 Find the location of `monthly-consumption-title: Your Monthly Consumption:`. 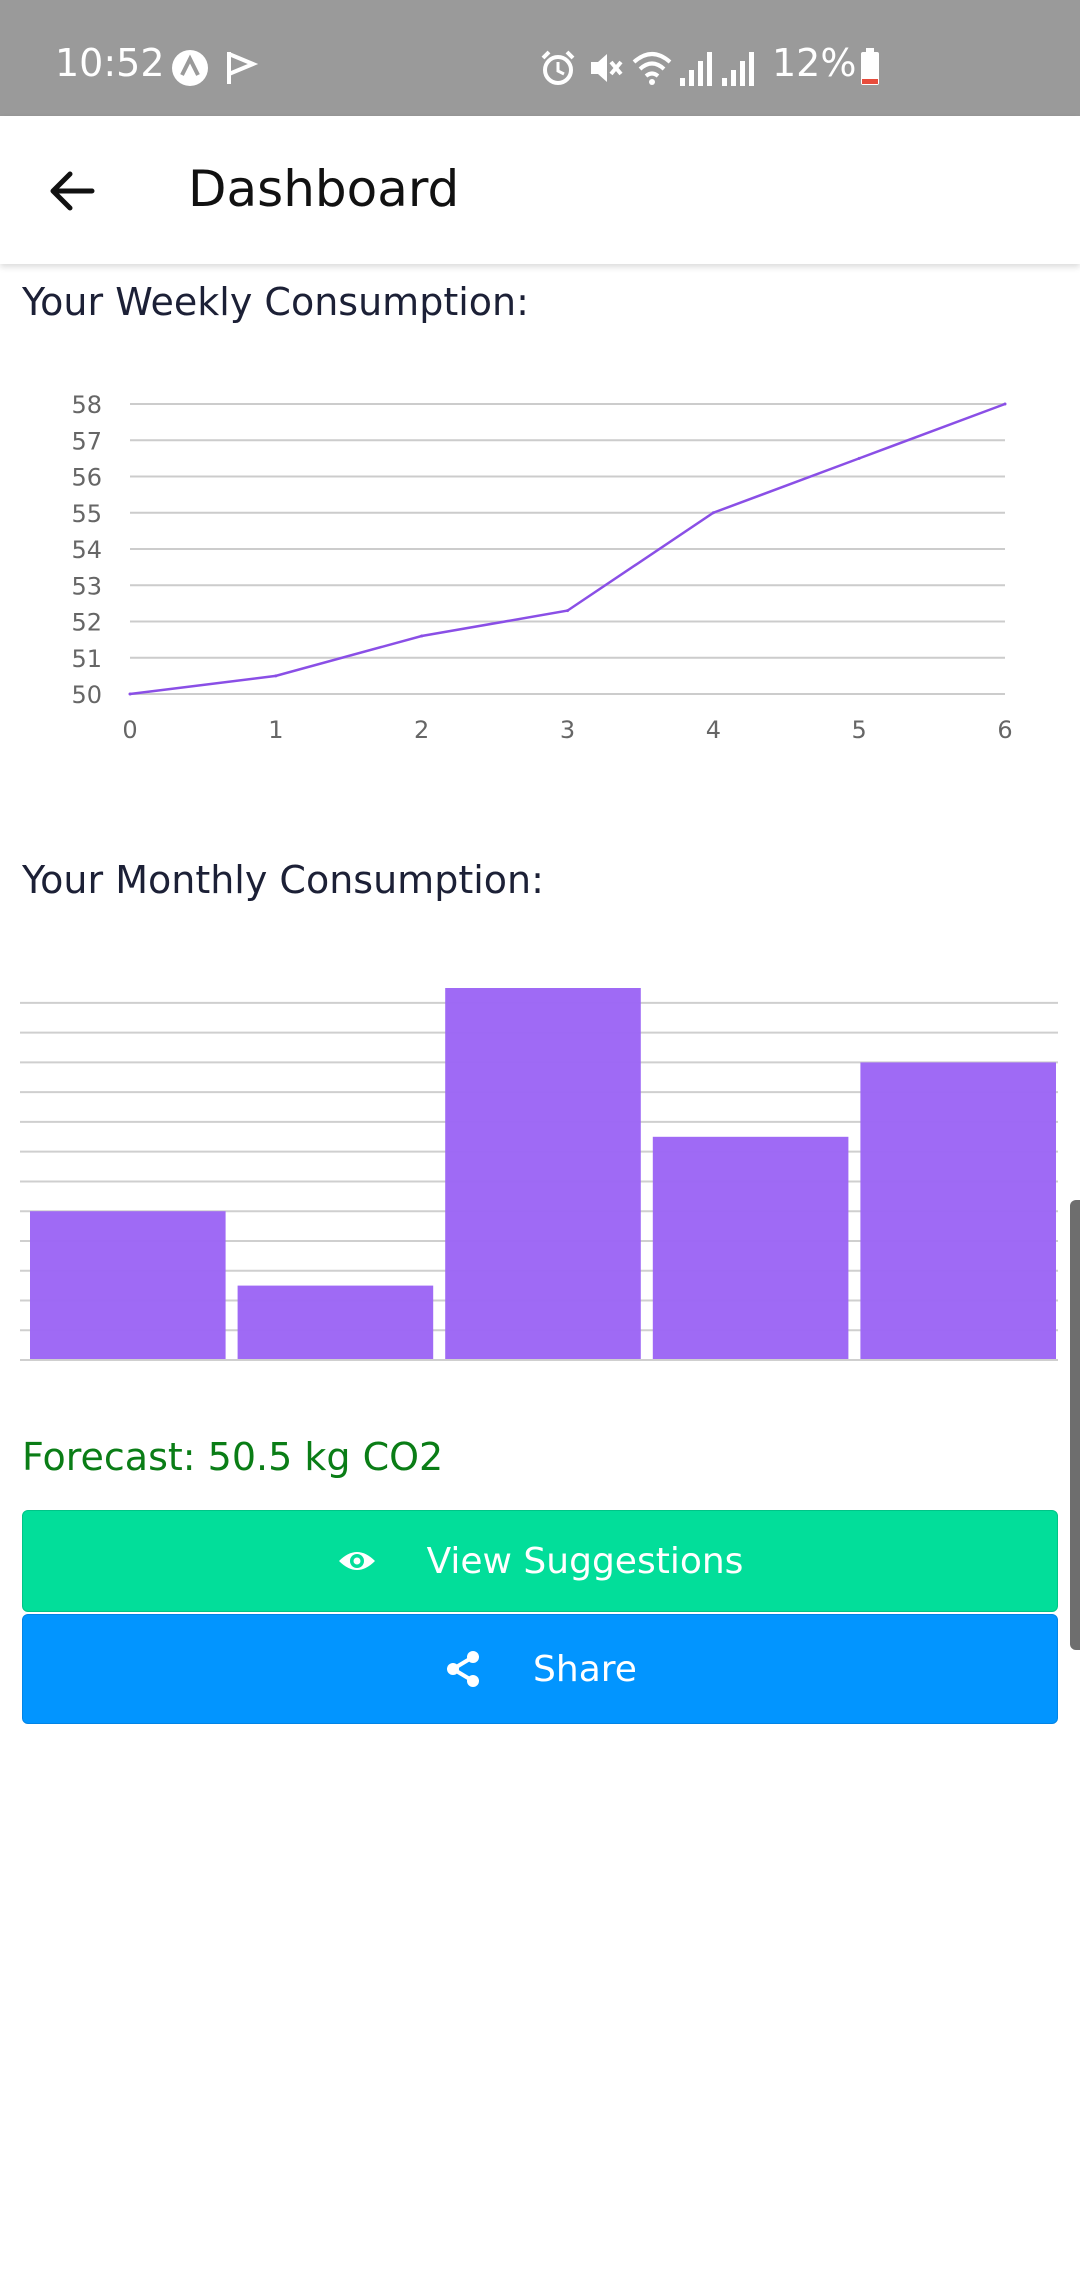

monthly-consumption-title: Your Monthly Consumption: is located at coordinates (283, 880).